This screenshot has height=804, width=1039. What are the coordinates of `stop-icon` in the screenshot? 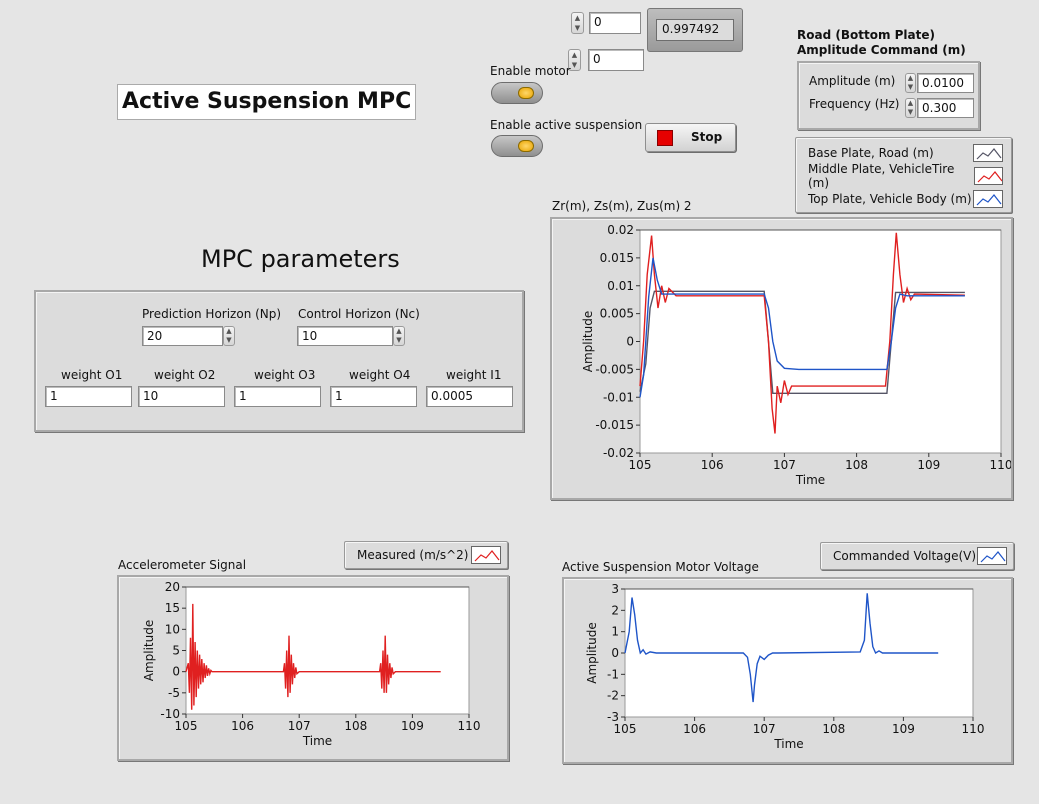 It's located at (665, 138).